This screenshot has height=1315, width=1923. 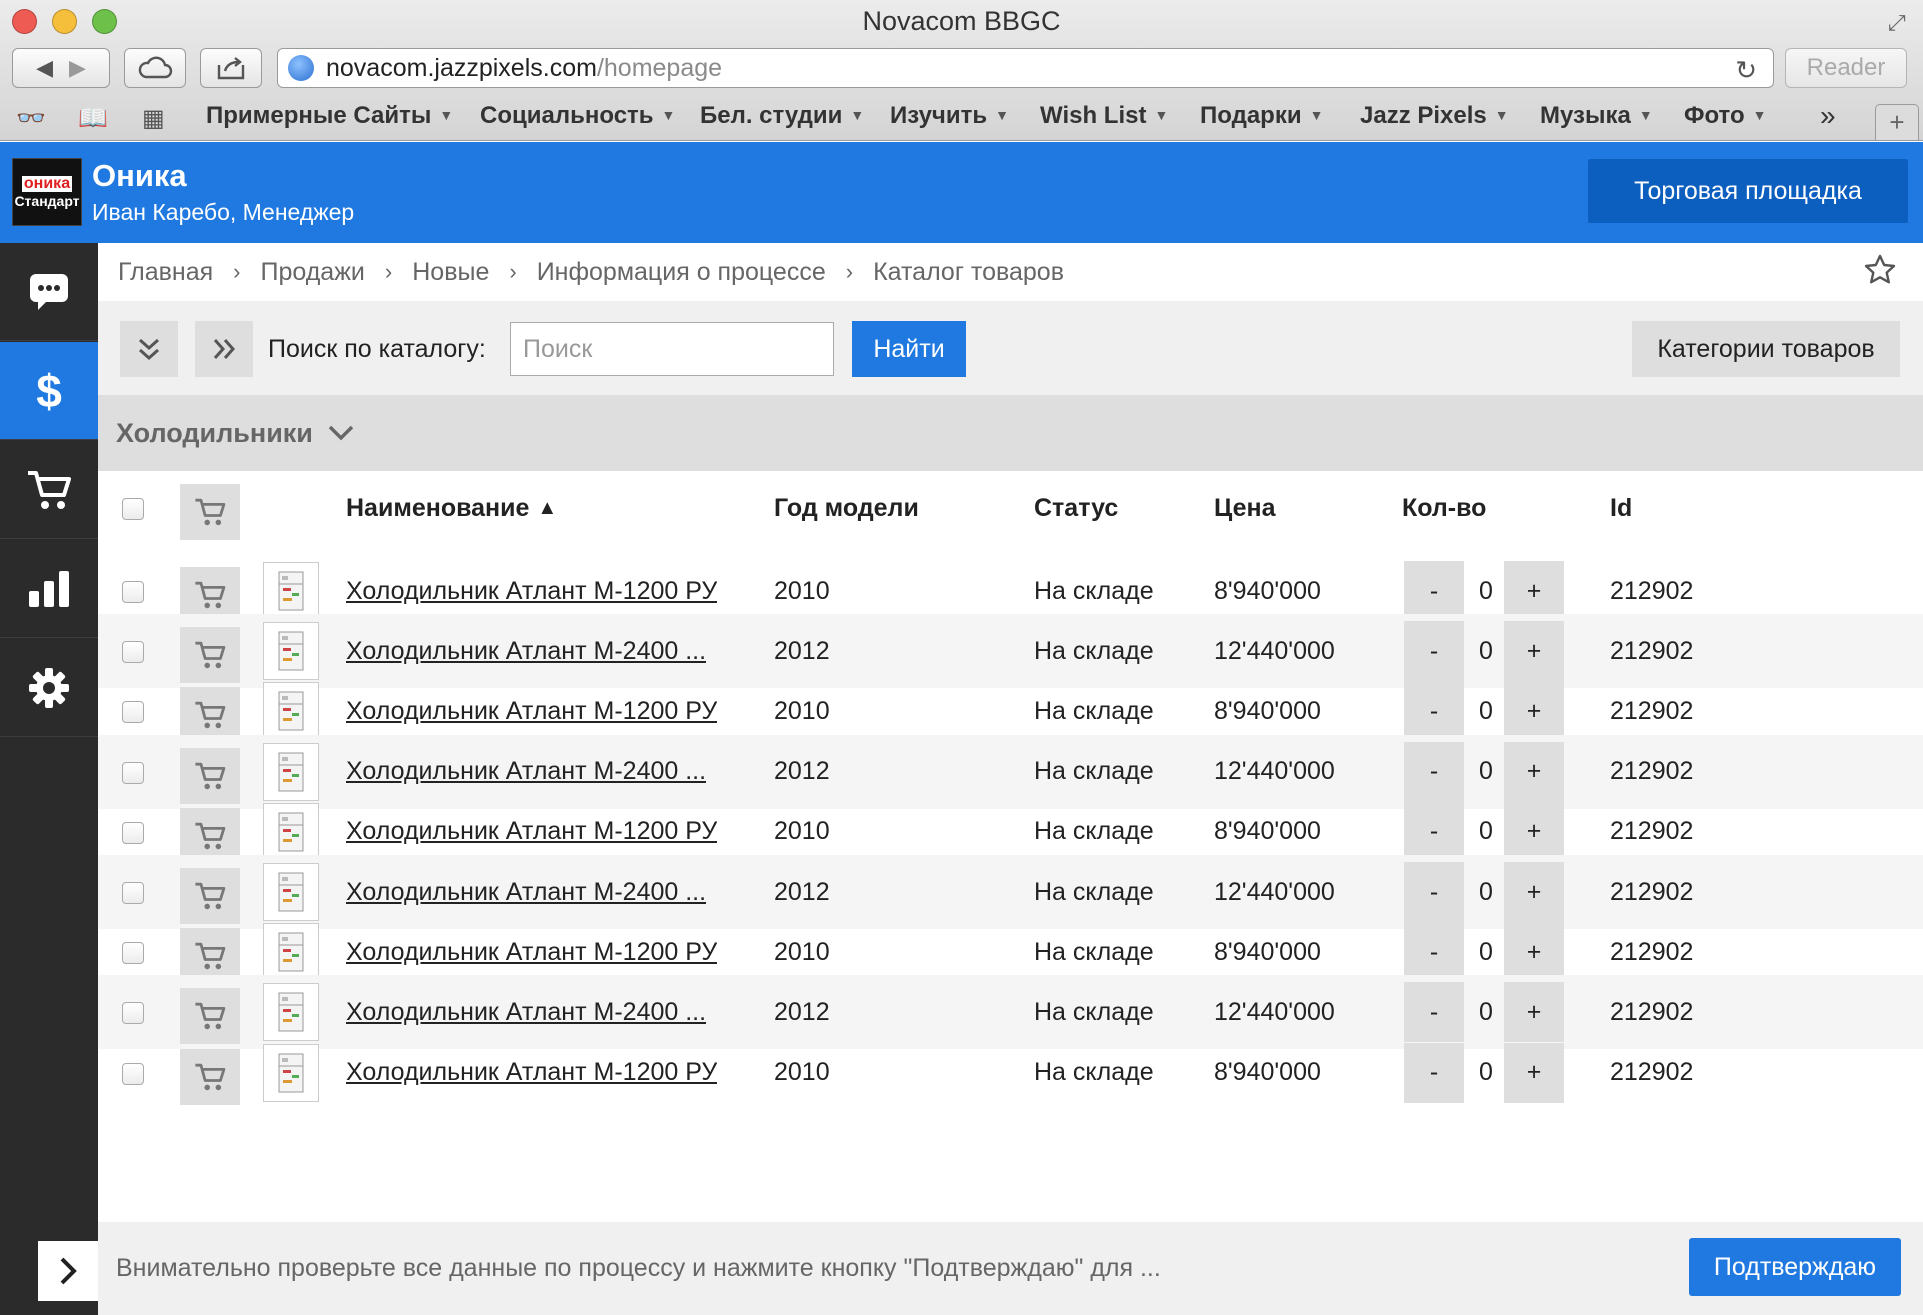 I want to click on reload-icon: ↻, so click(x=1746, y=70).